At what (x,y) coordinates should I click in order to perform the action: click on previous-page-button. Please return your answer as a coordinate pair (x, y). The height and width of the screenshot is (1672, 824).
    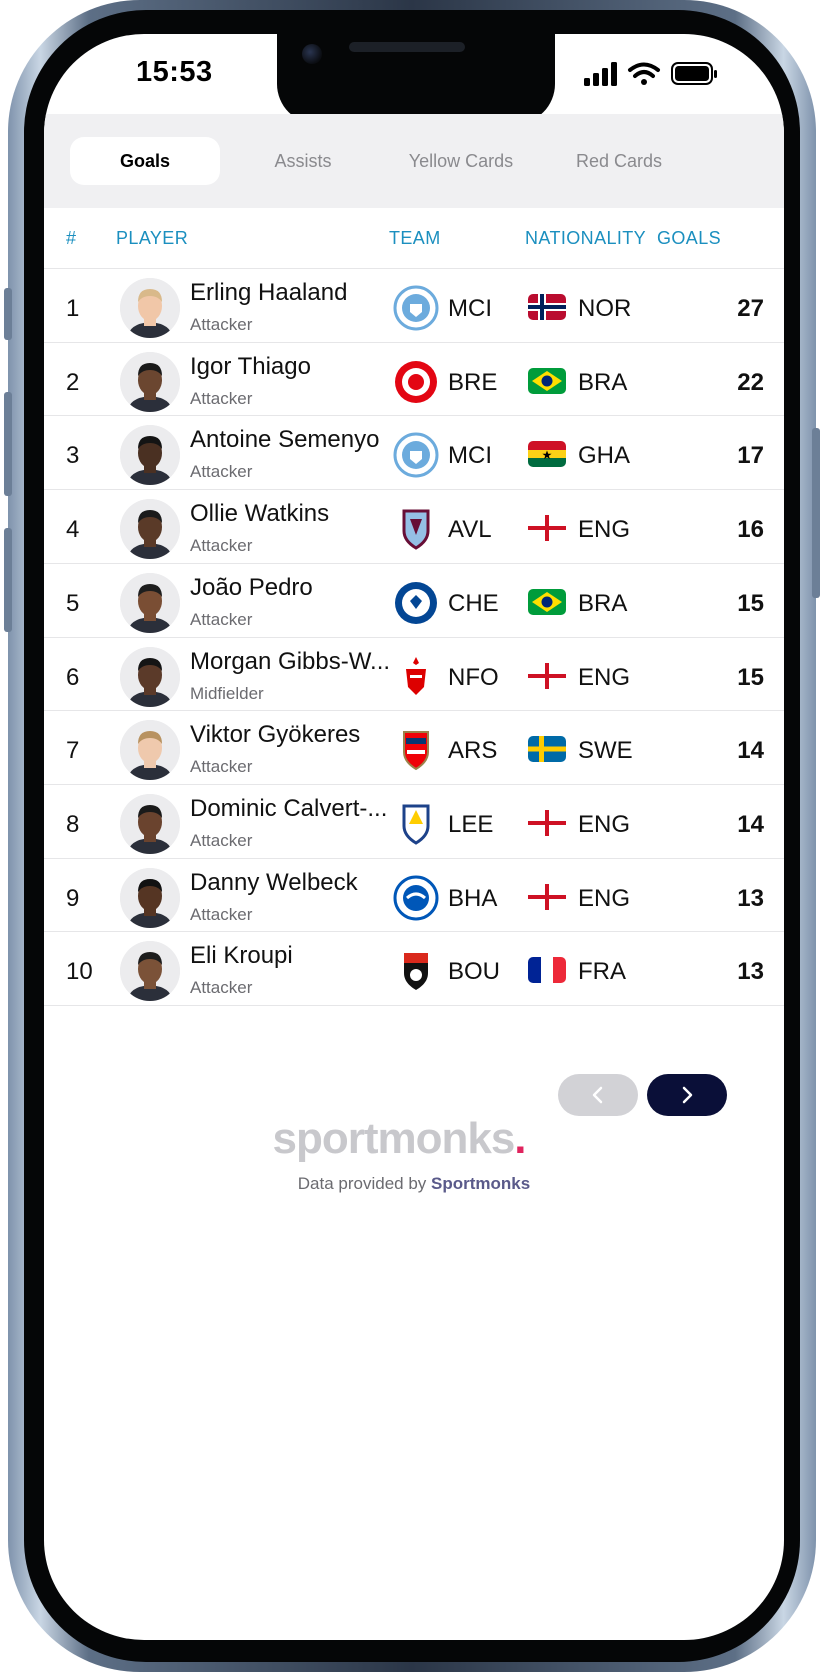
    Looking at the image, I should click on (598, 1095).